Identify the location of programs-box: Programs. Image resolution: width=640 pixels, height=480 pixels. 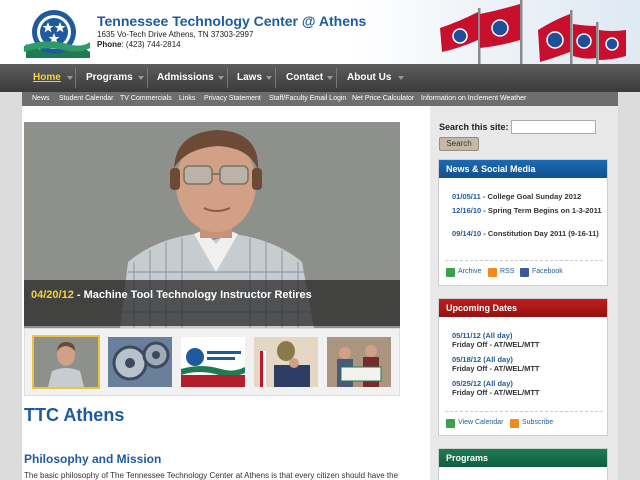
(523, 464).